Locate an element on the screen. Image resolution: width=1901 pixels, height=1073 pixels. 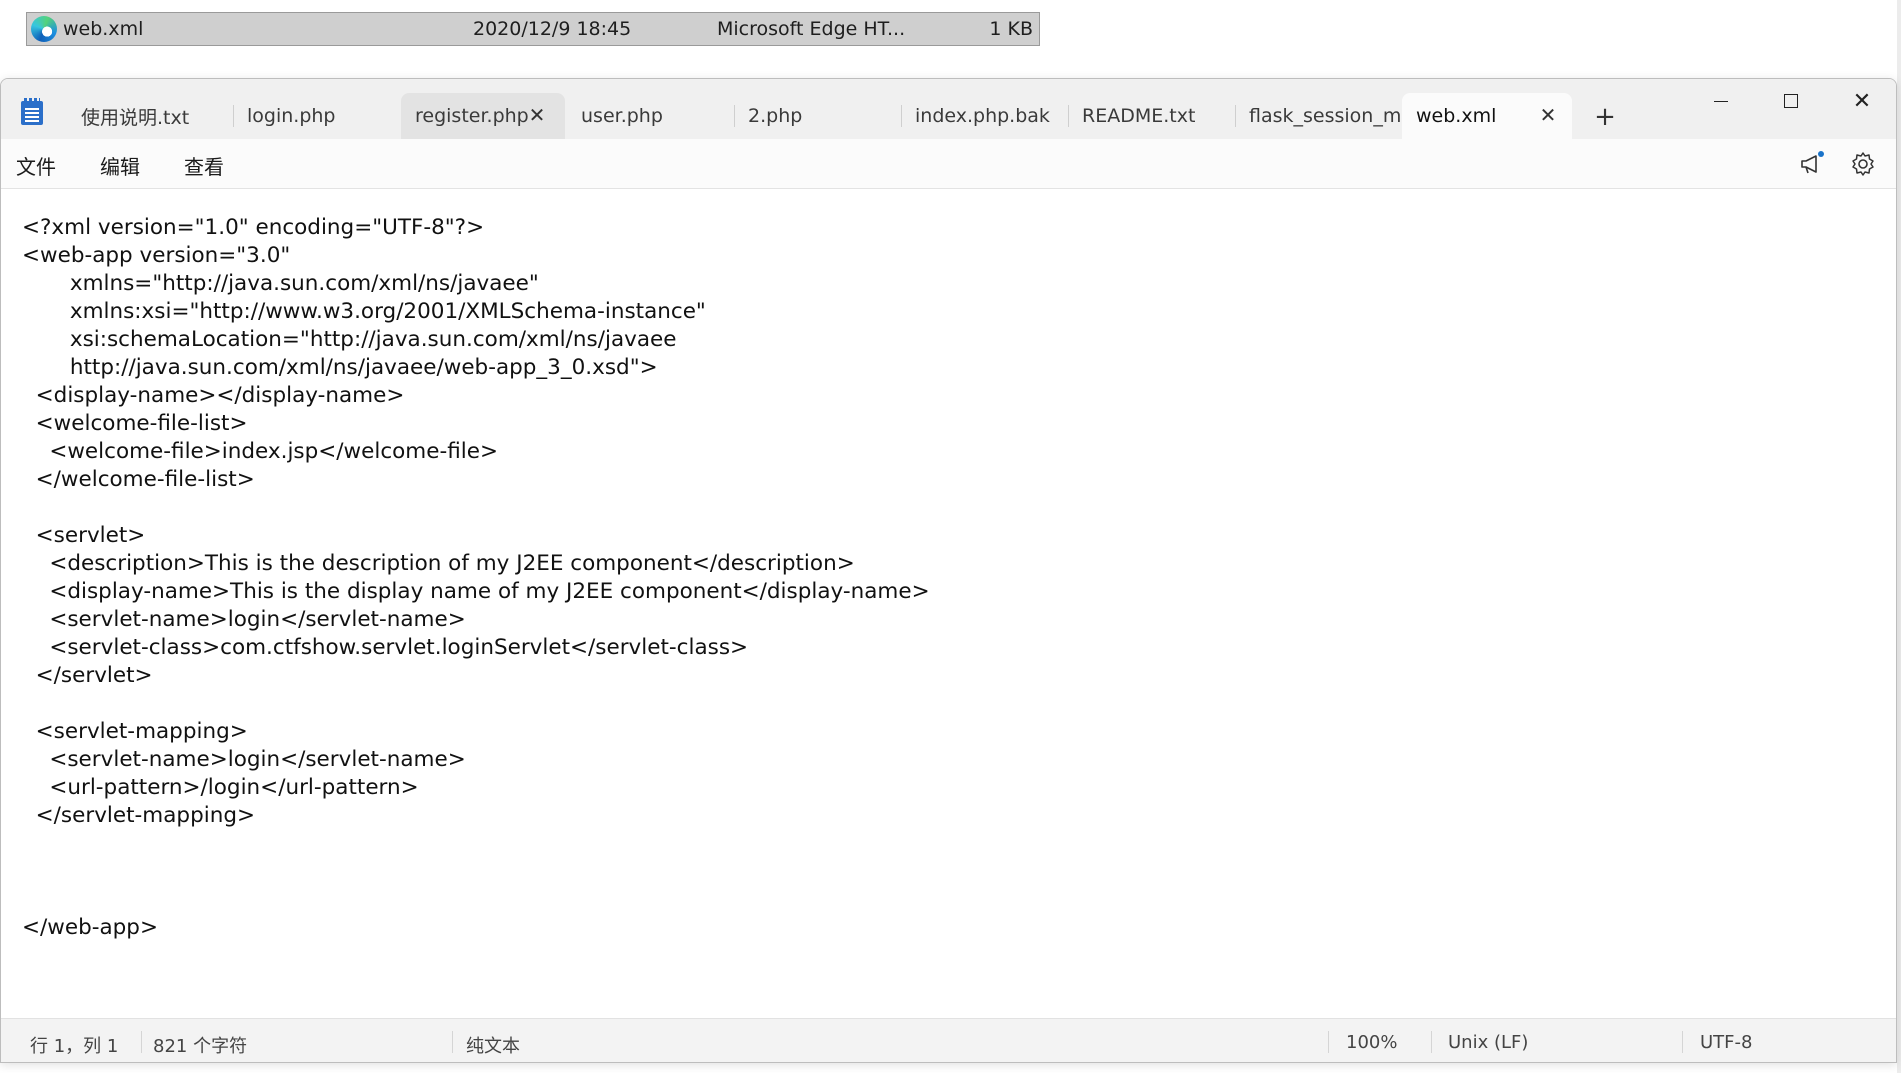
maximize-button is located at coordinates (1791, 101).